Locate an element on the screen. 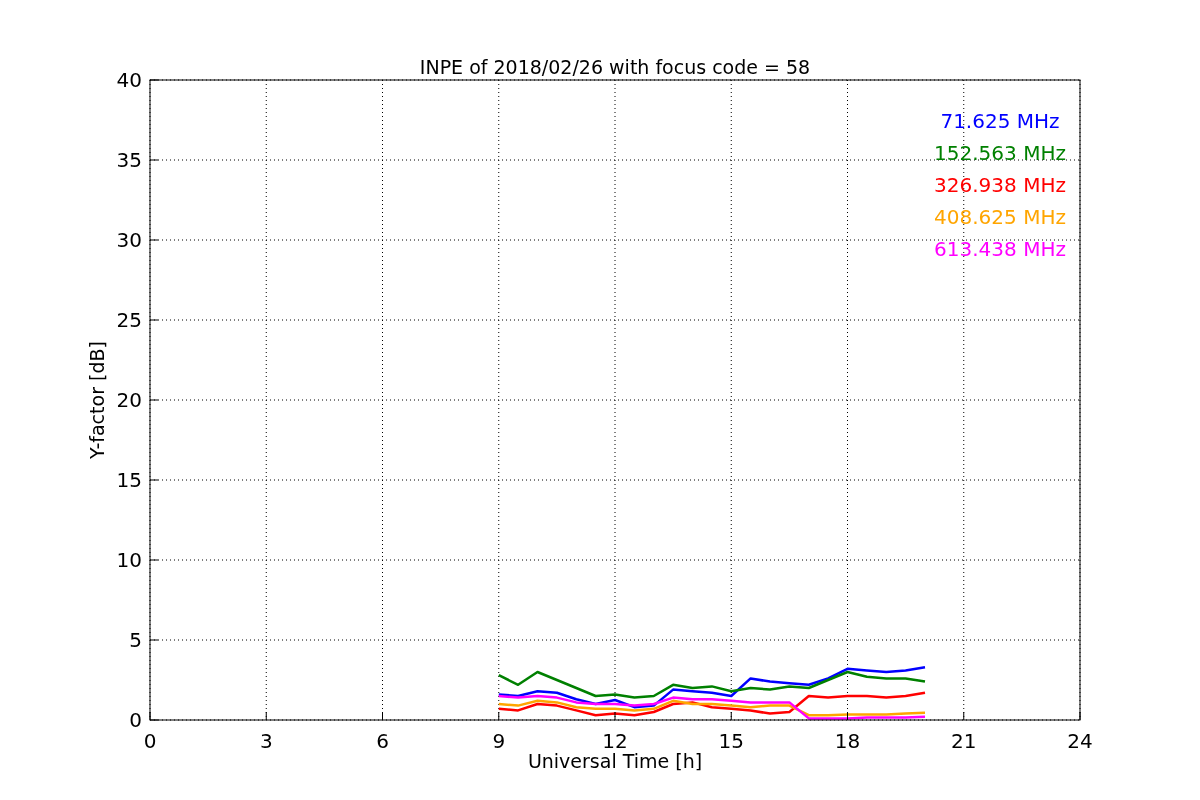  y-tick-label: 15 is located at coordinates (129, 480).